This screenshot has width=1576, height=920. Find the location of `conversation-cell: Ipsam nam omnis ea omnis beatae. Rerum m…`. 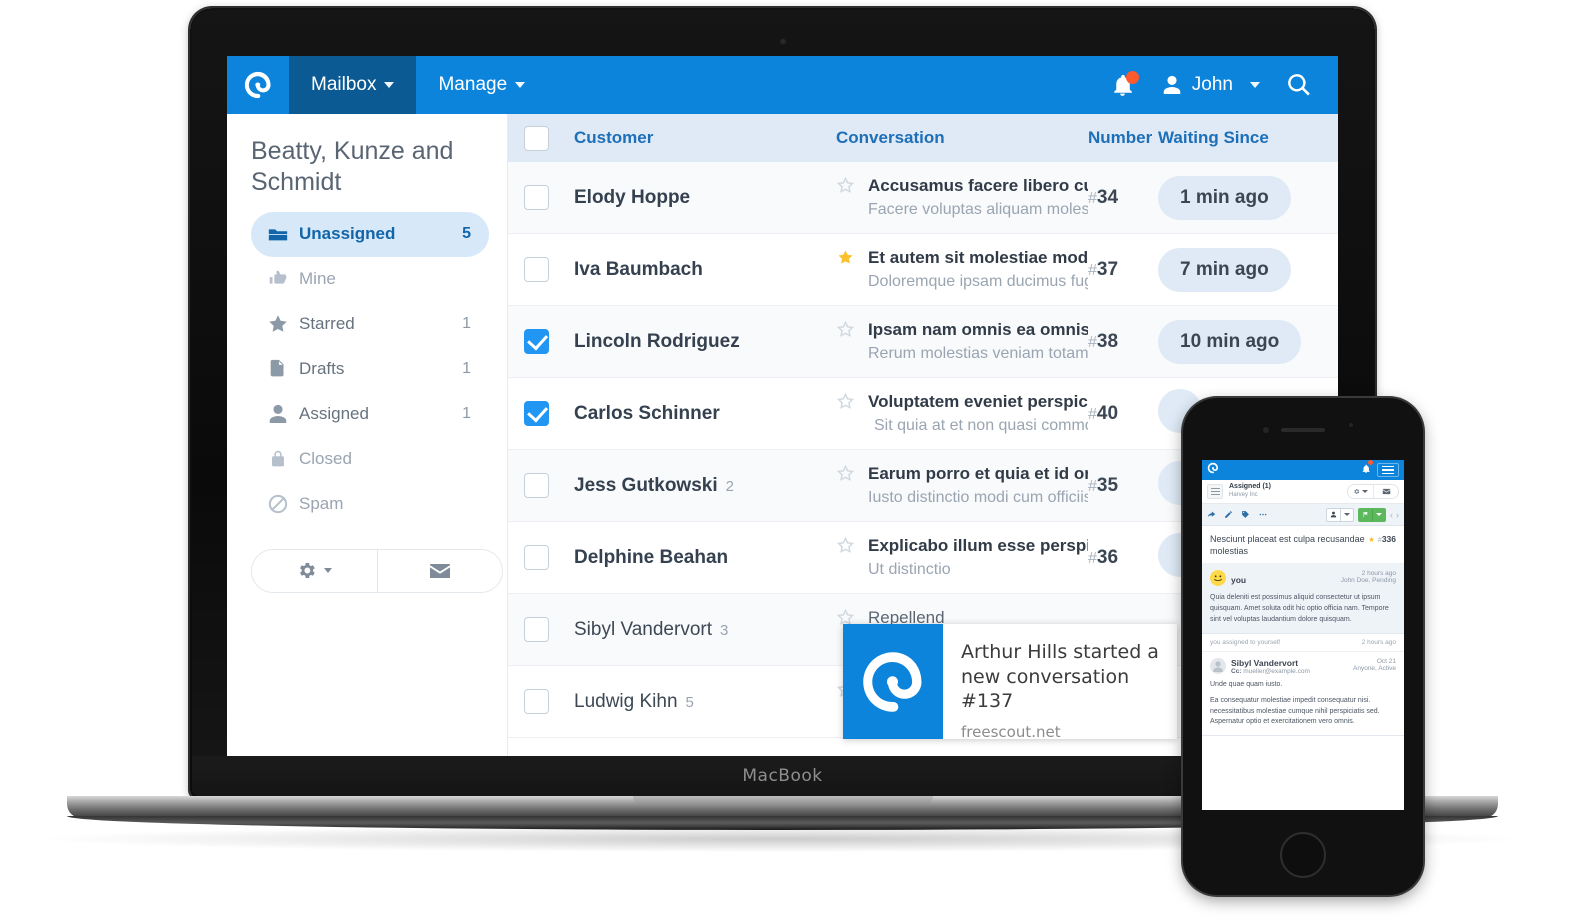

conversation-cell: Ipsam nam omnis ea omnis beatae. Rerum m… is located at coordinates (962, 342).